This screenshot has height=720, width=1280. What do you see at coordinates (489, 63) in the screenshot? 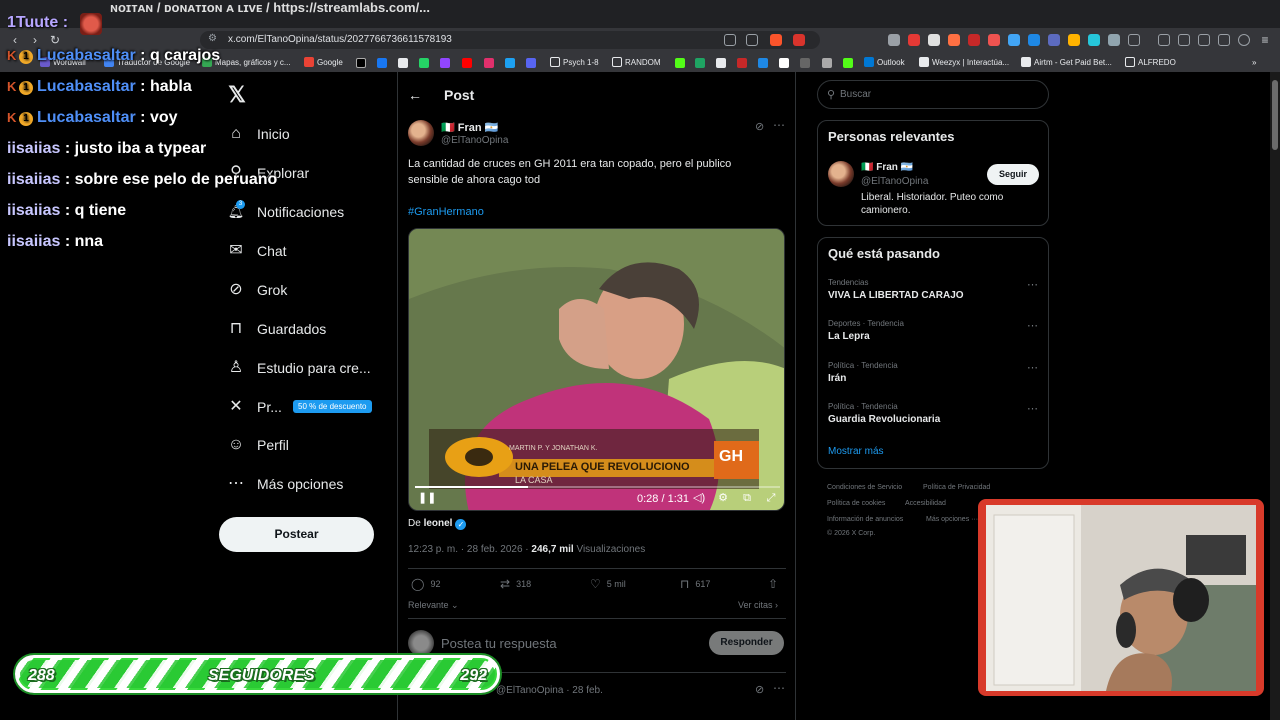
I see `instagram-icon` at bounding box center [489, 63].